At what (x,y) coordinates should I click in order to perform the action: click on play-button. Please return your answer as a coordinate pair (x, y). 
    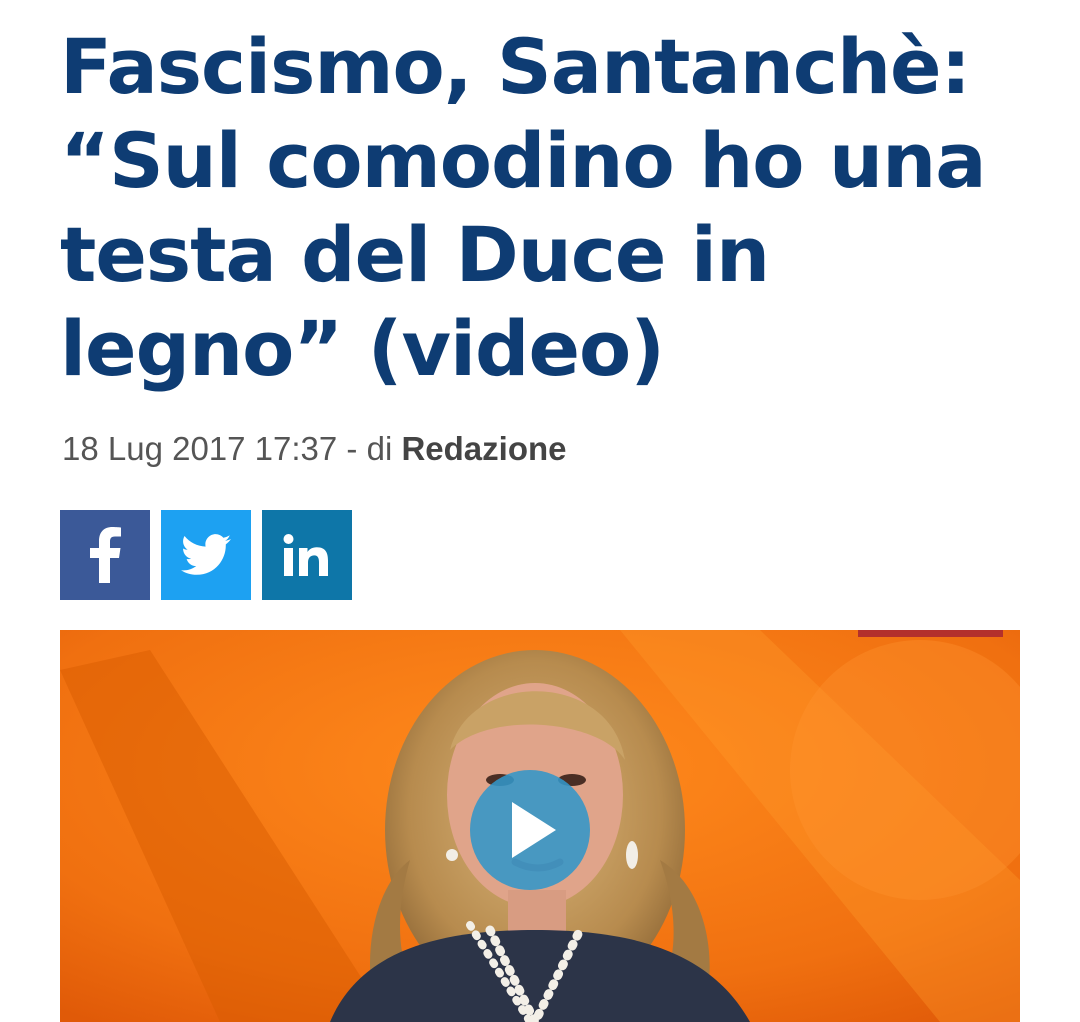
    Looking at the image, I should click on (530, 830).